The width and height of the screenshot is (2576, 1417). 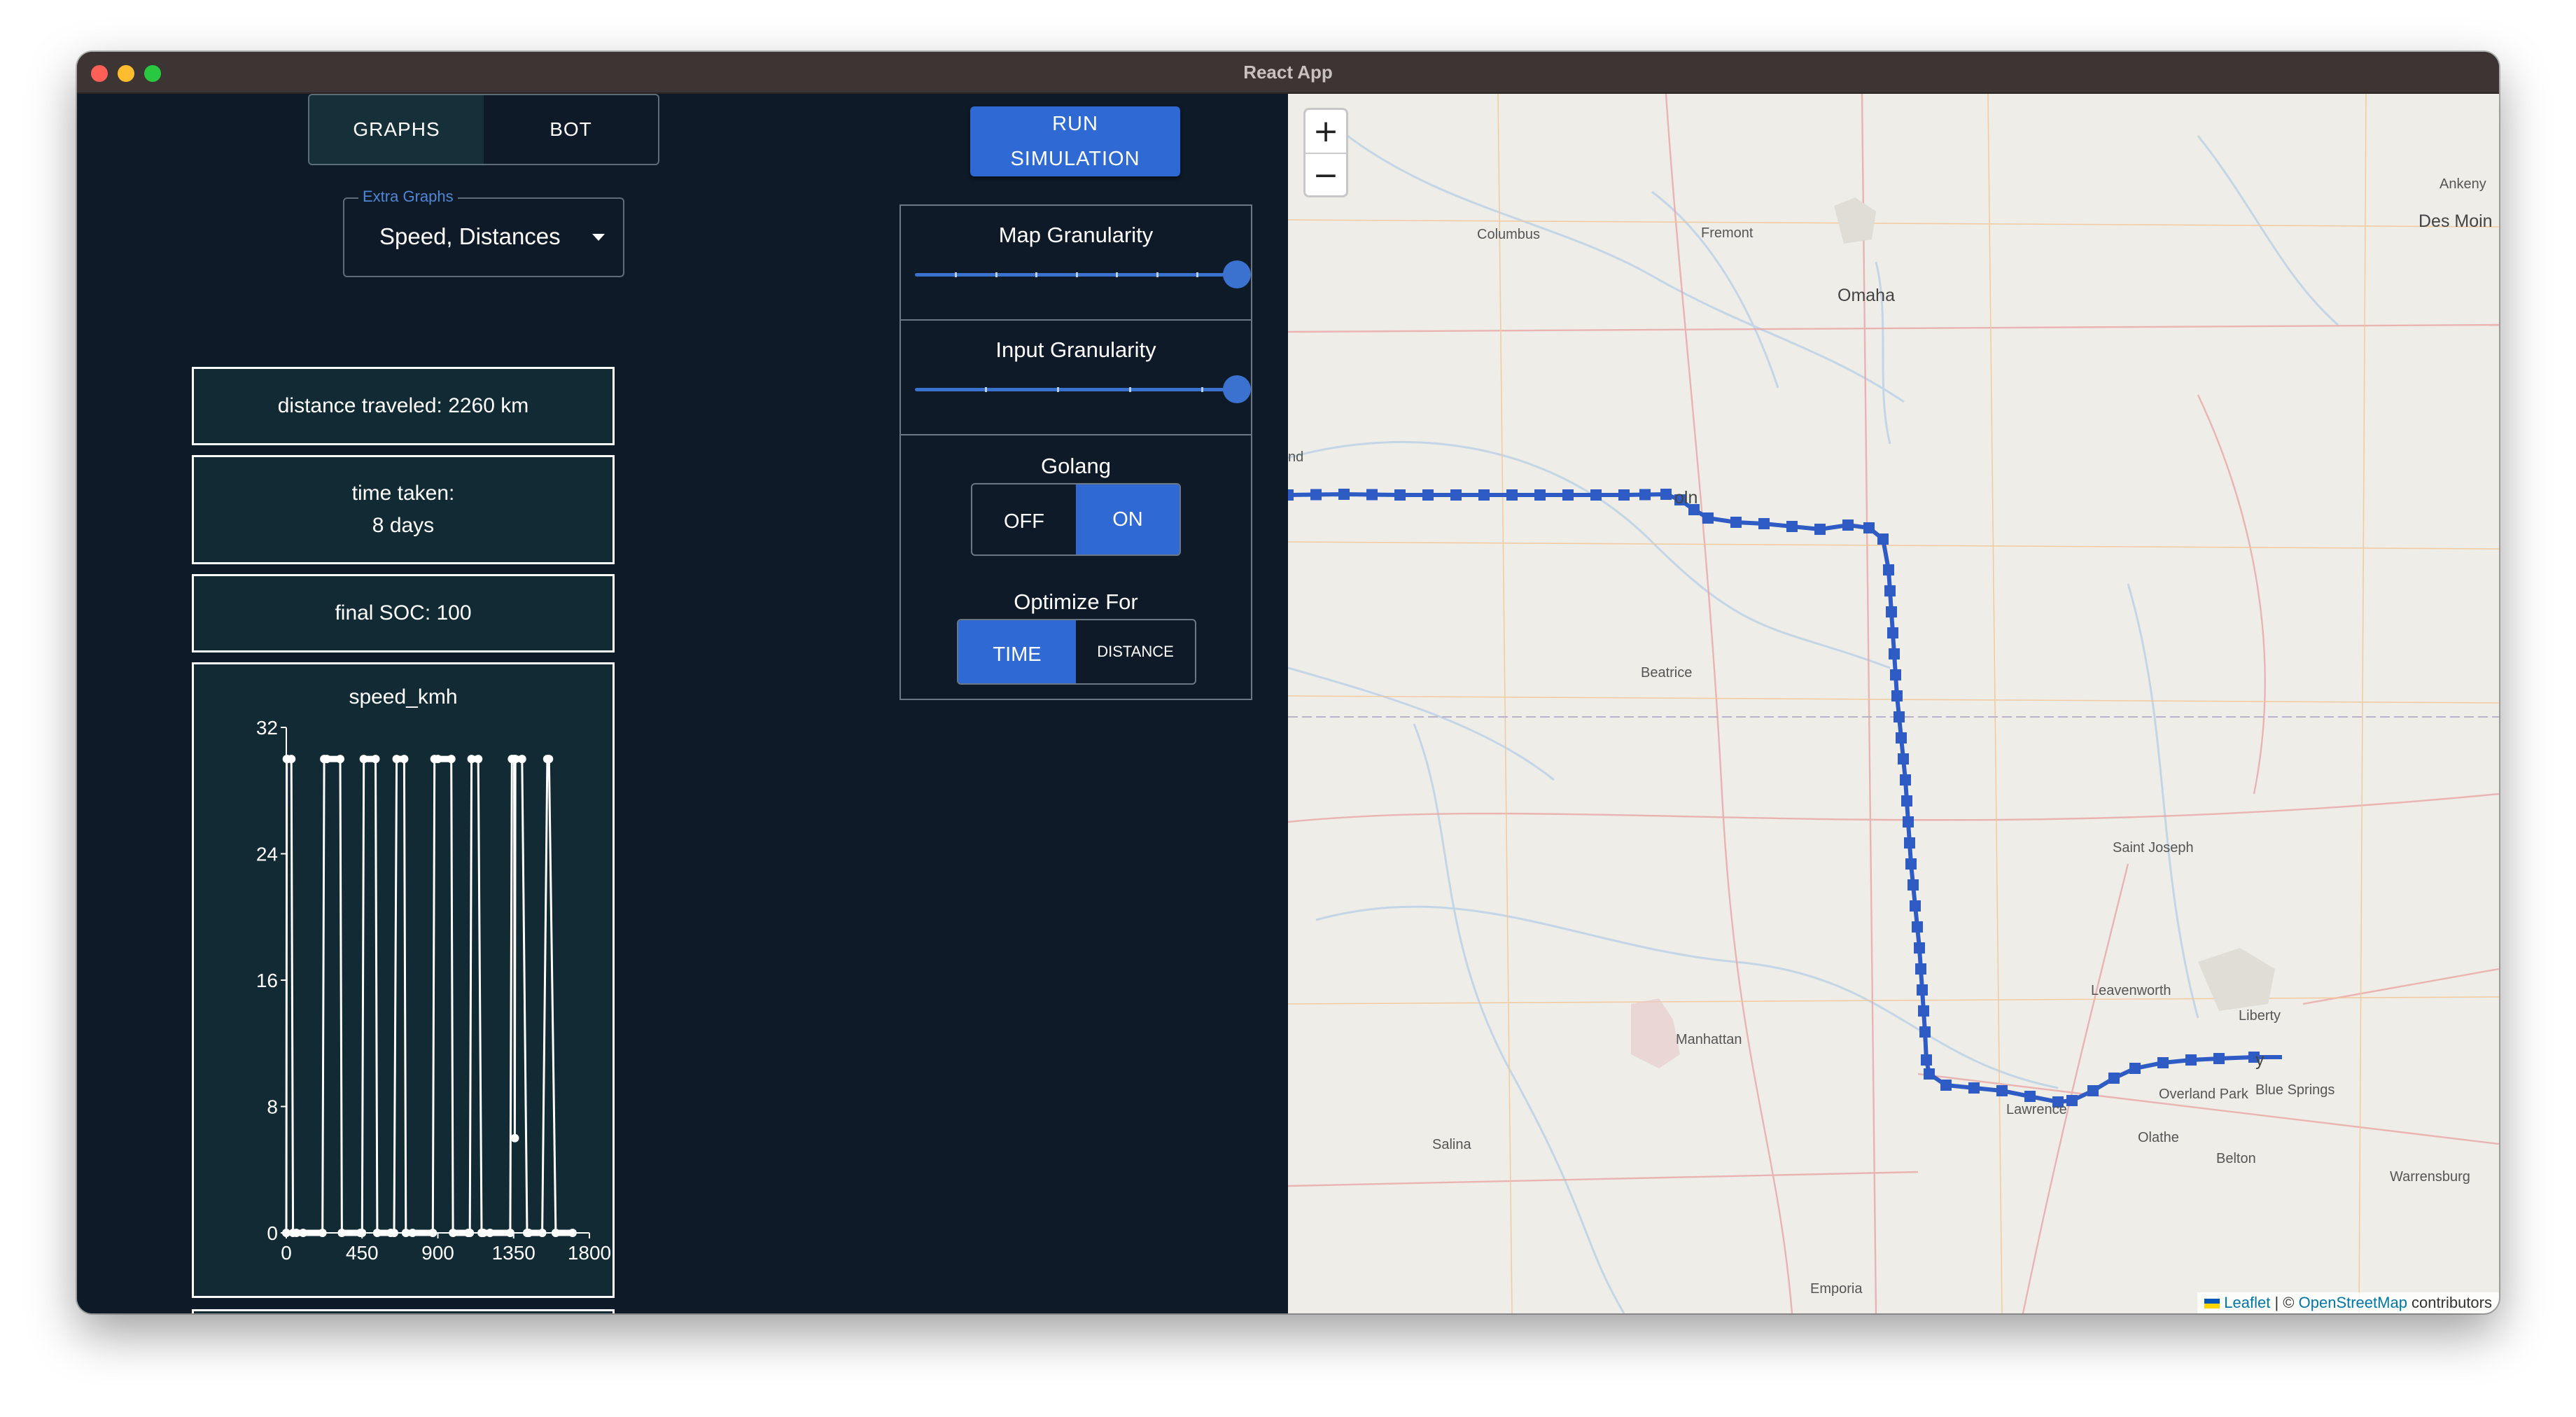 I want to click on place-label: Olathe, so click(x=2158, y=1138).